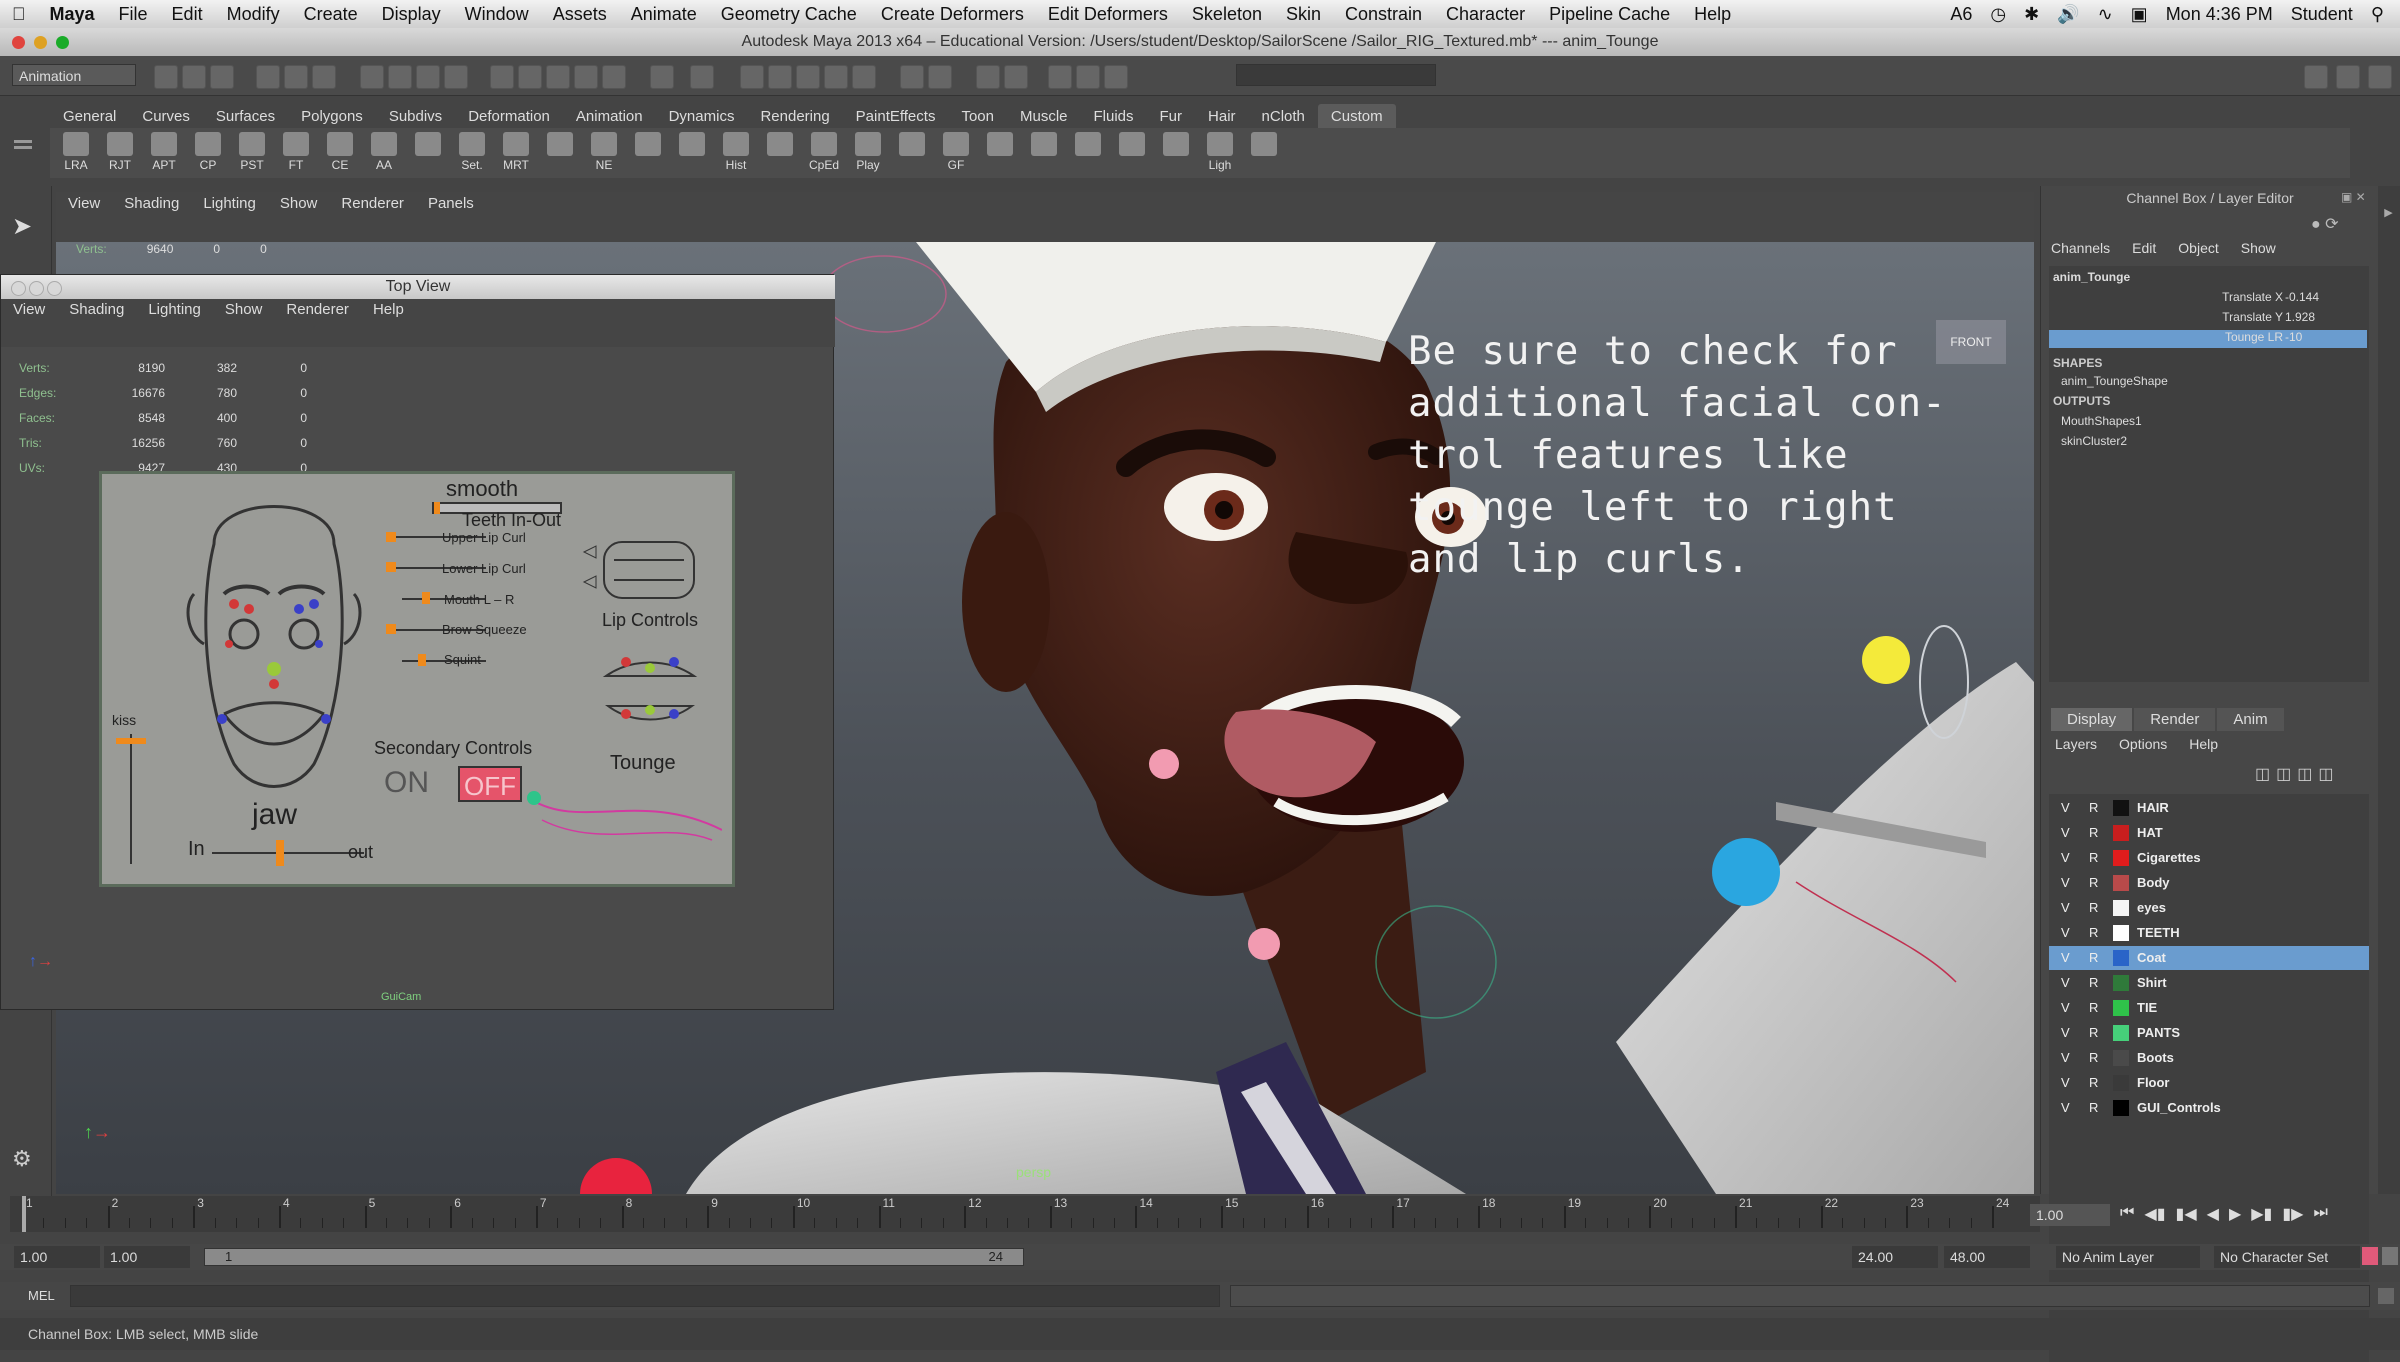 This screenshot has width=2400, height=1362. What do you see at coordinates (2292, 1215) in the screenshot?
I see `step-forward-key-icon: ▮▶` at bounding box center [2292, 1215].